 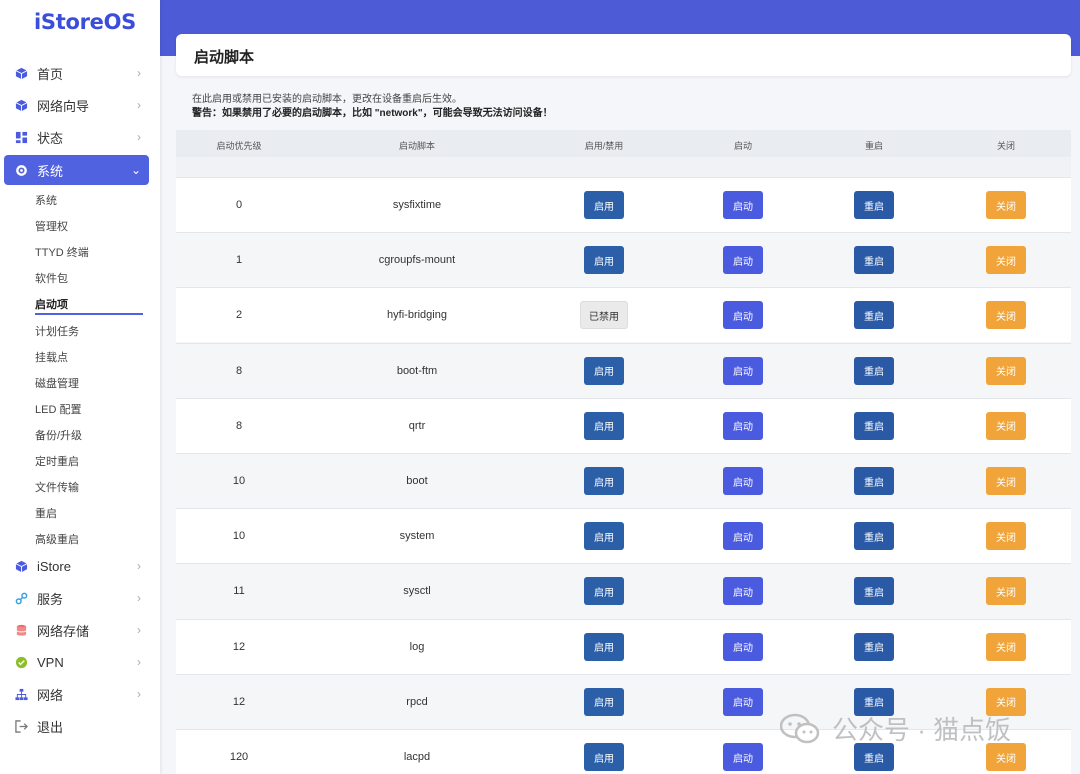 What do you see at coordinates (417, 315) in the screenshot?
I see `script-name-cell: hyfi-bridging` at bounding box center [417, 315].